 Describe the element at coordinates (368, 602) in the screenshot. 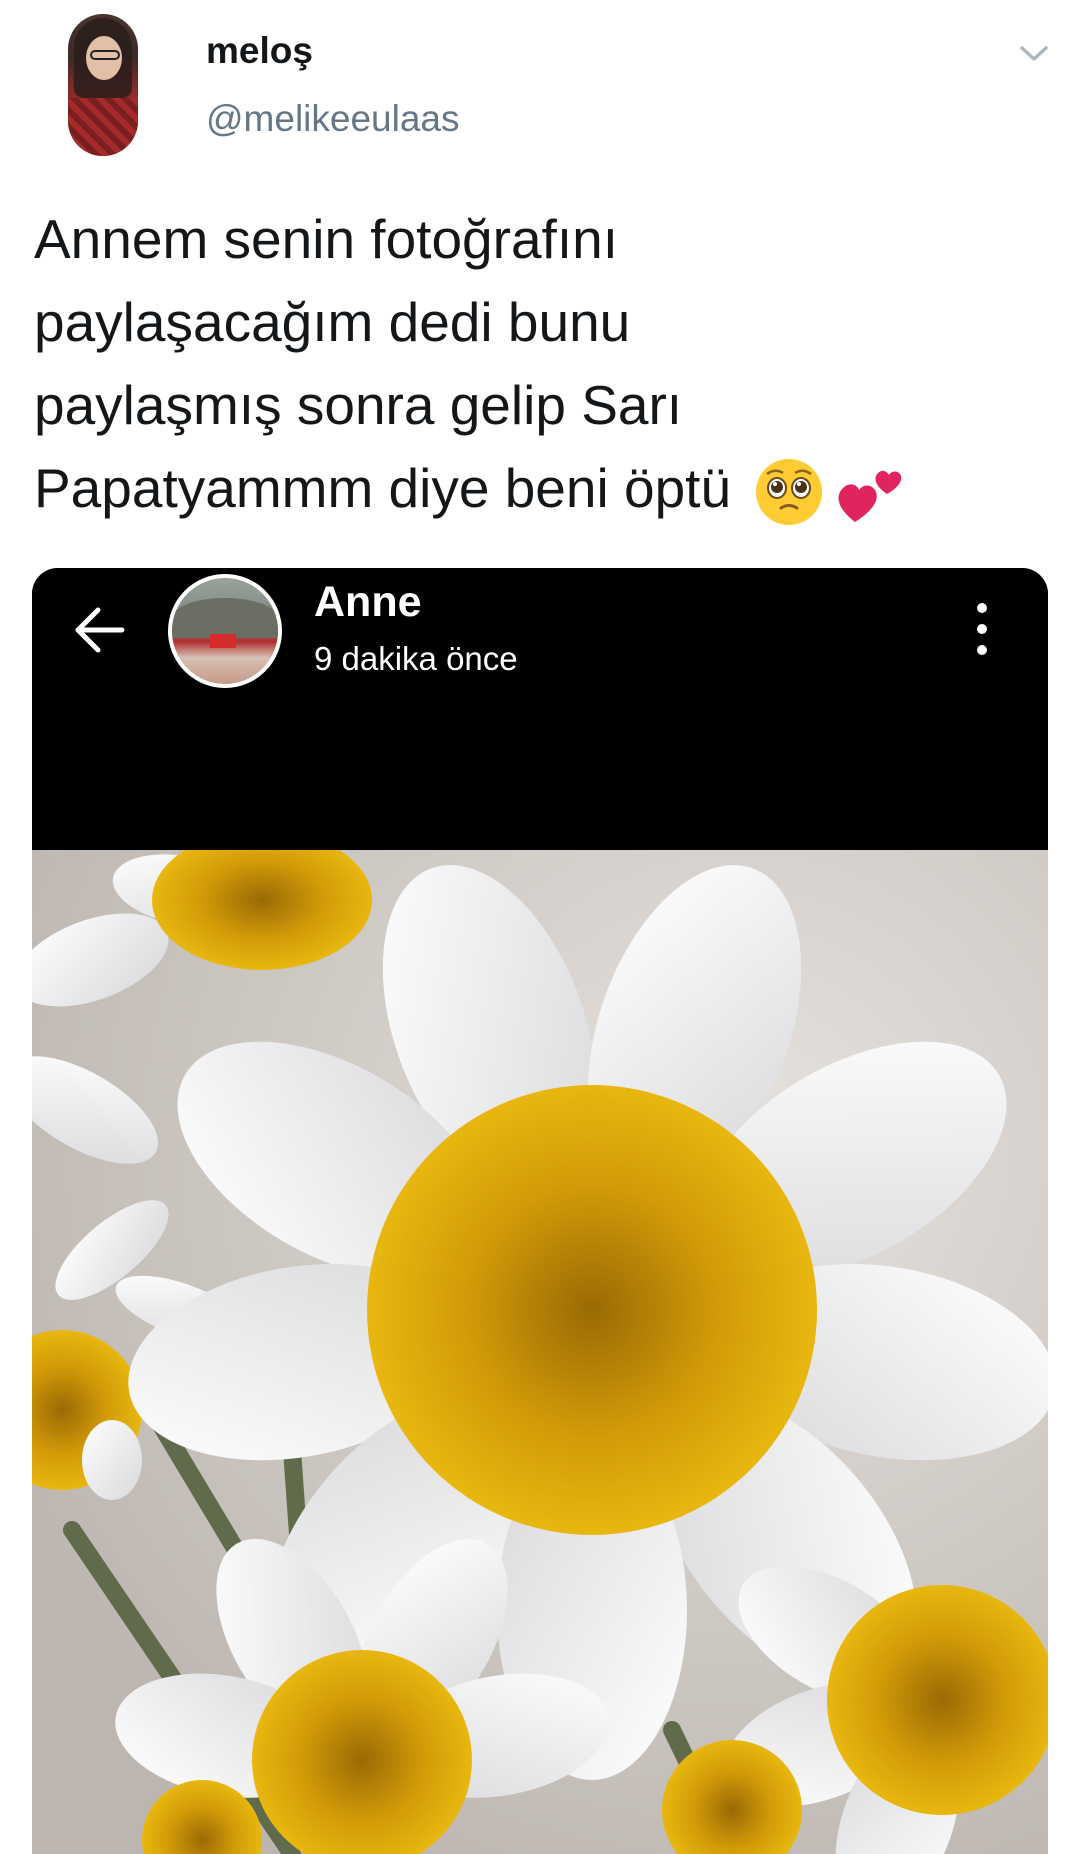

I see `story-user-name: Anne` at that location.